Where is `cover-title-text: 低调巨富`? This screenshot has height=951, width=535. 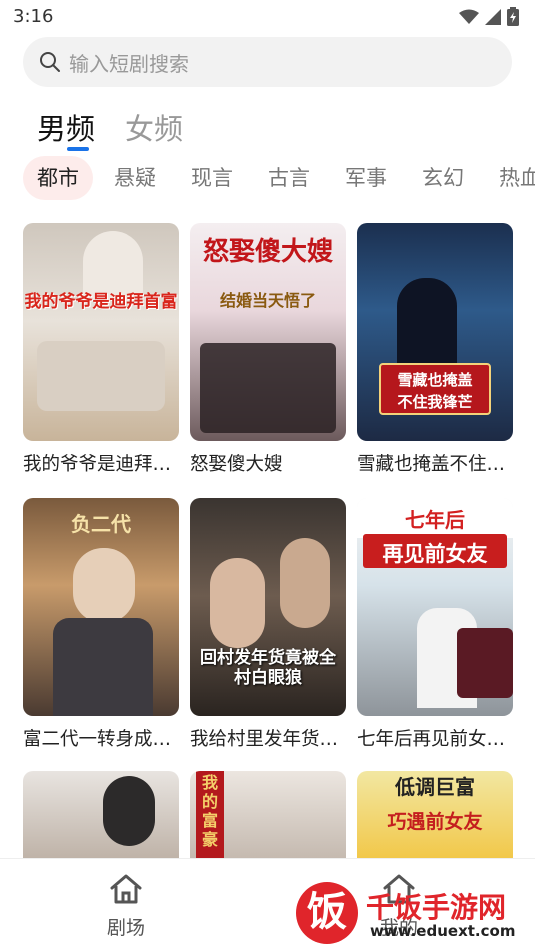
cover-title-text: 低调巨富 is located at coordinates (435, 787).